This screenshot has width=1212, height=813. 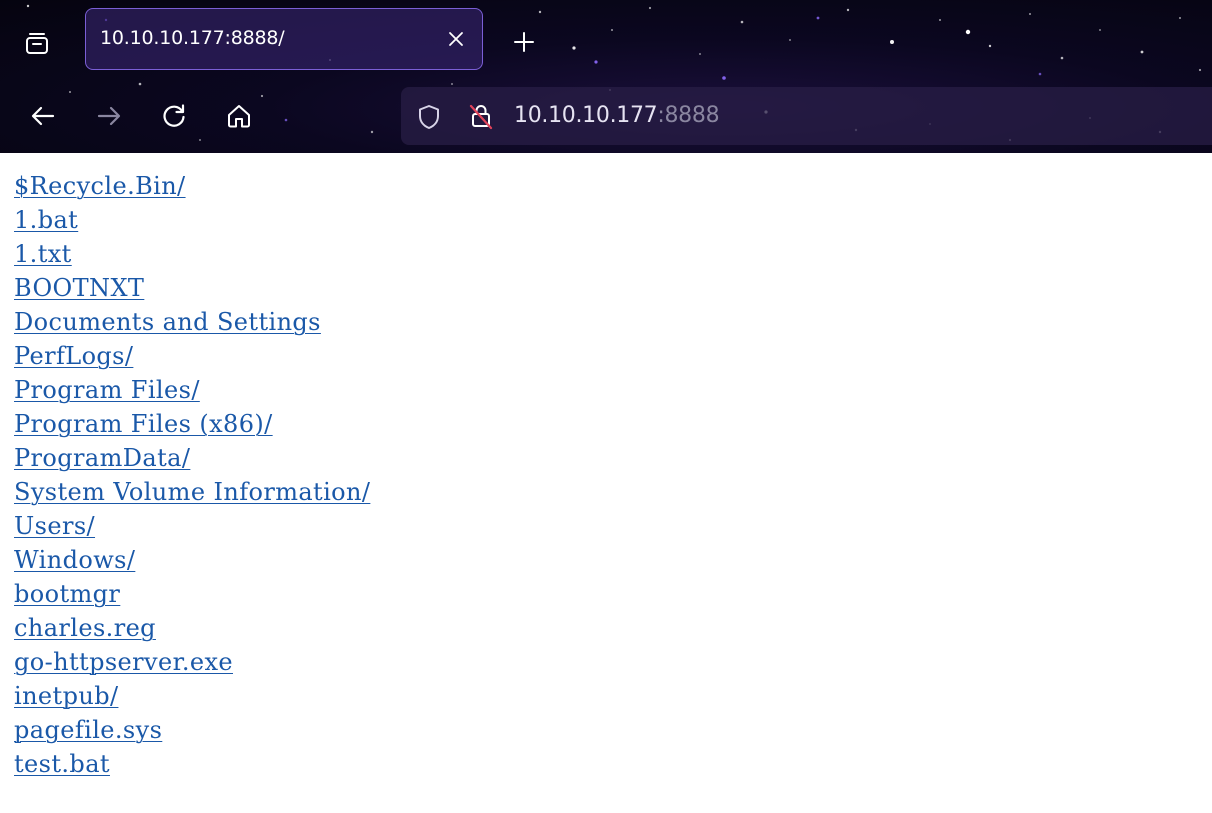 I want to click on file-link: 1.txt, so click(x=43, y=254).